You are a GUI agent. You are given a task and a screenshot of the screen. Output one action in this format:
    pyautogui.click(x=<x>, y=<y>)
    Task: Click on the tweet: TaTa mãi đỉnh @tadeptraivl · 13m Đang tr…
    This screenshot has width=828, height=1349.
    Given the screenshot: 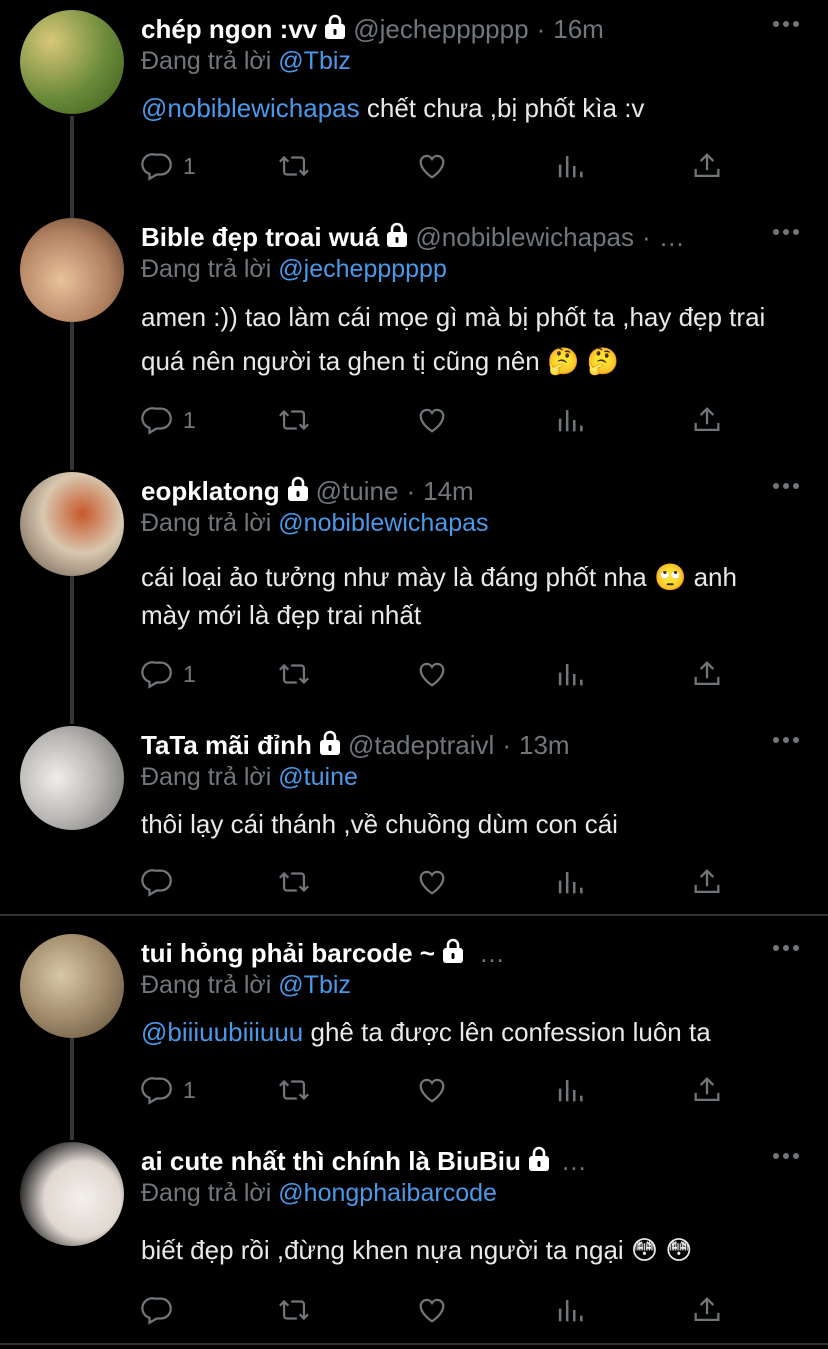 What is the action you would take?
    pyautogui.click(x=414, y=815)
    